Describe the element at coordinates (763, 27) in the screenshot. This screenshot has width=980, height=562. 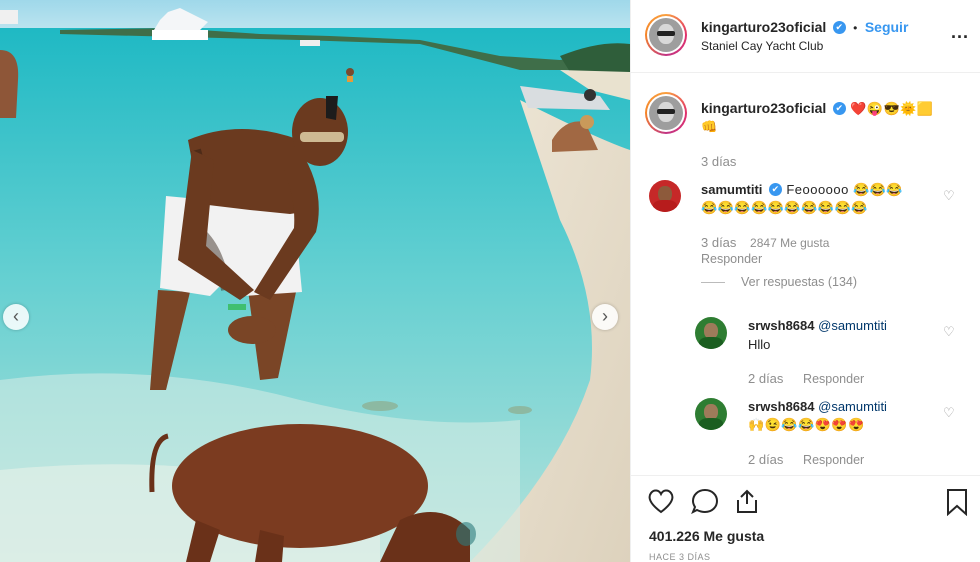
I see `author-username: kingarturo23oficial` at that location.